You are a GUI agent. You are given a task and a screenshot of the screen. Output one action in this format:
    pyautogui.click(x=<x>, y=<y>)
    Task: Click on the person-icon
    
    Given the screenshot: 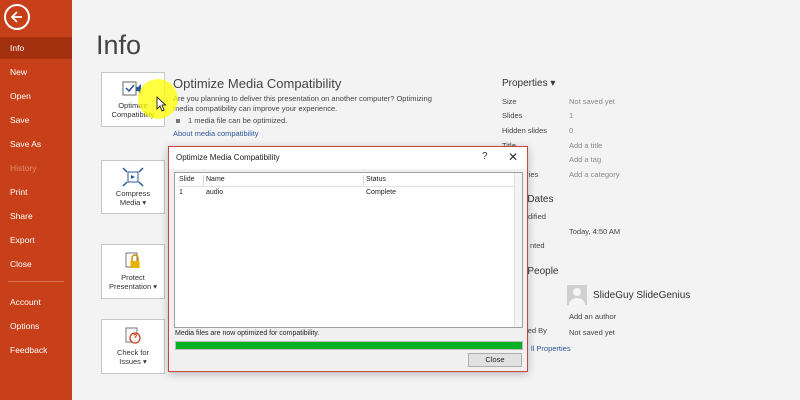 What is the action you would take?
    pyautogui.click(x=577, y=296)
    